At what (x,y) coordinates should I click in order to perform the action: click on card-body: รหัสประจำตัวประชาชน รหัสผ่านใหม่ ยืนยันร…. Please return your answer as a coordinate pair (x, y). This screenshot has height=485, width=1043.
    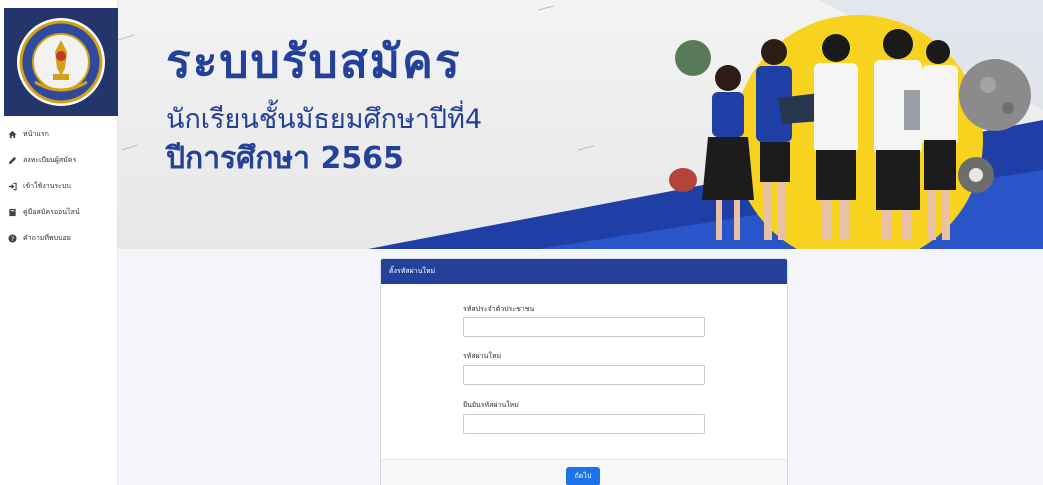
    Looking at the image, I should click on (584, 371).